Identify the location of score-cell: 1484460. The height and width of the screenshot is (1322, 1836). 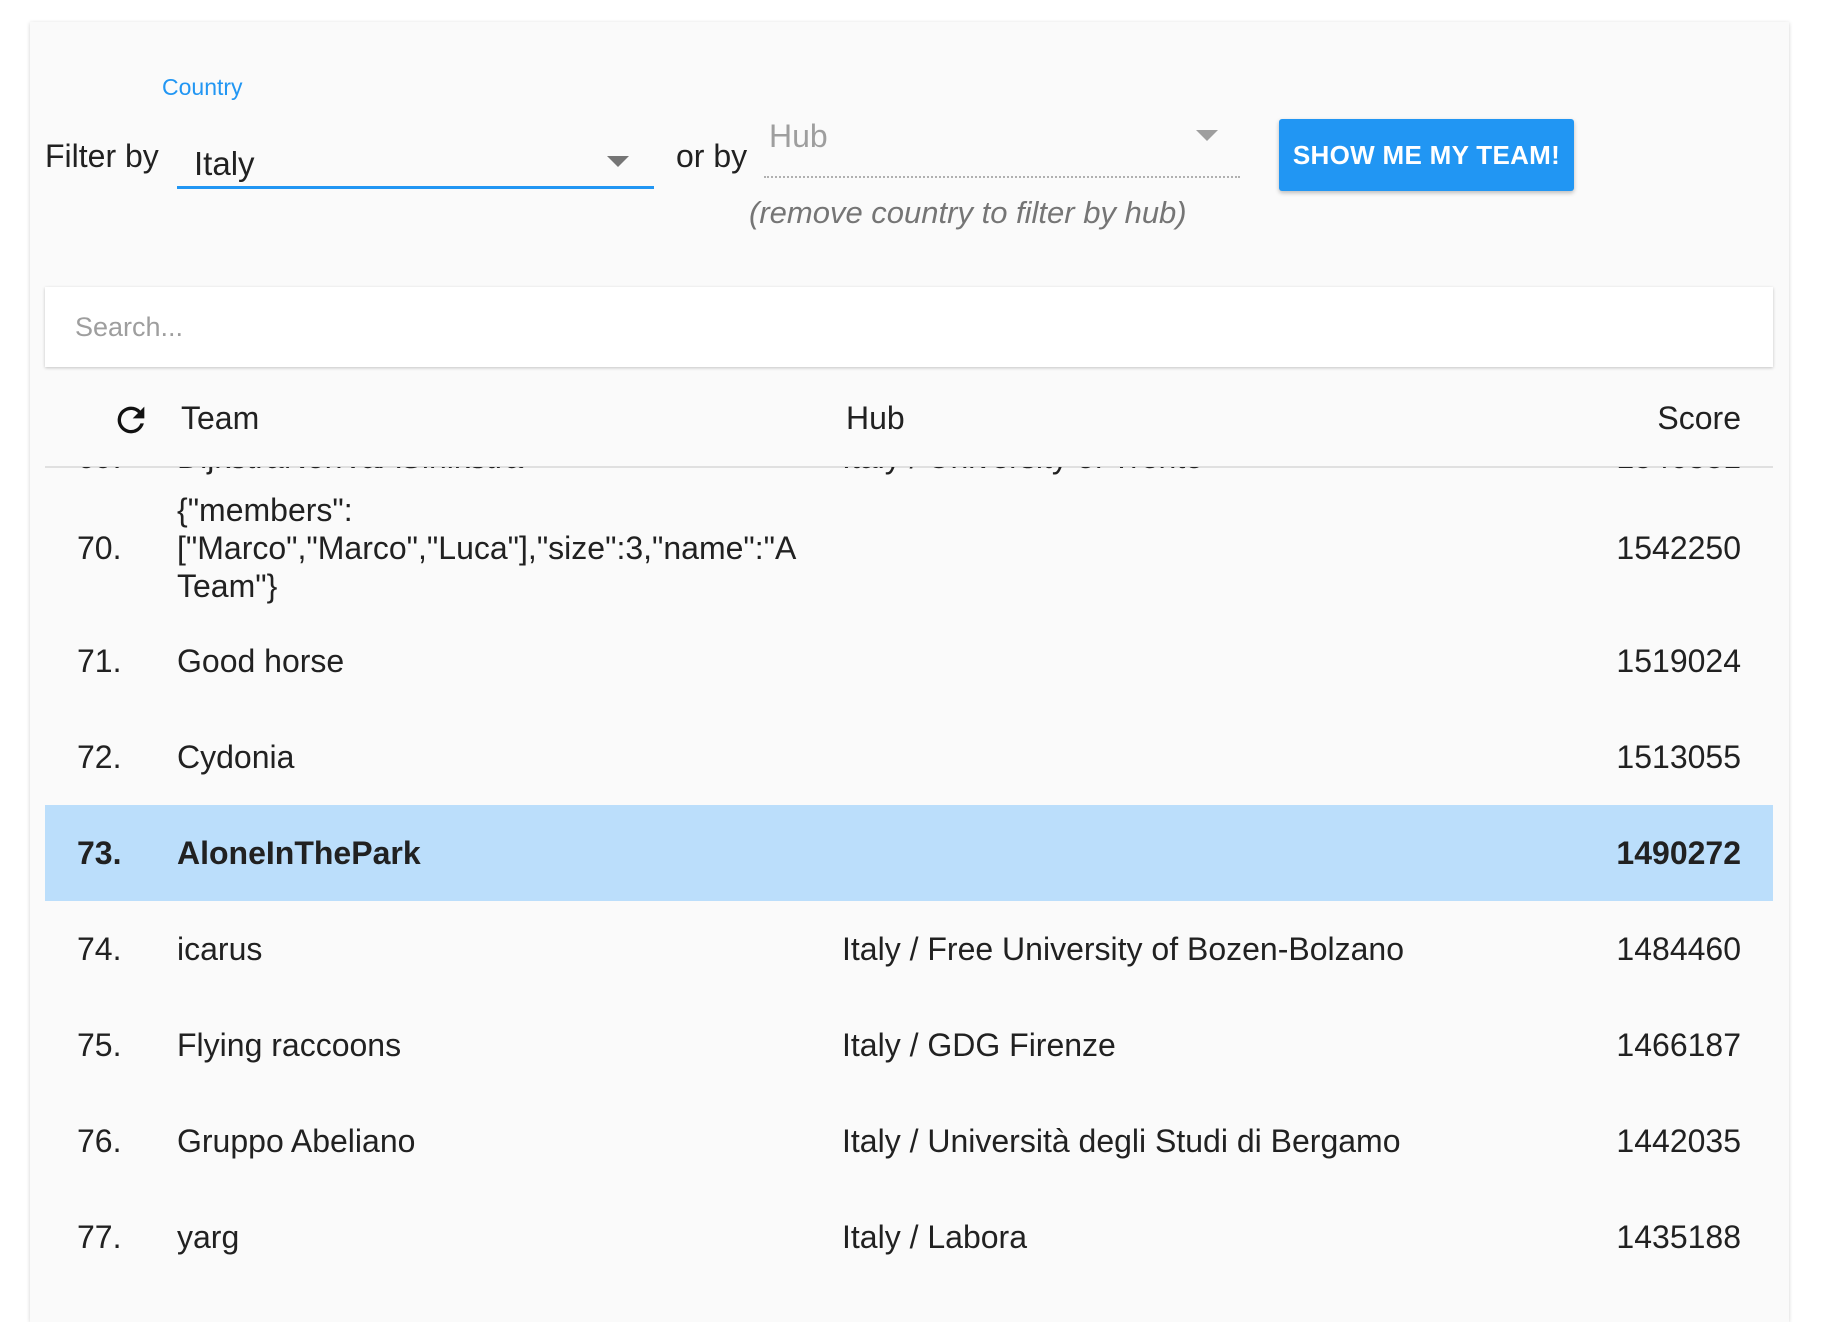
(1678, 948).